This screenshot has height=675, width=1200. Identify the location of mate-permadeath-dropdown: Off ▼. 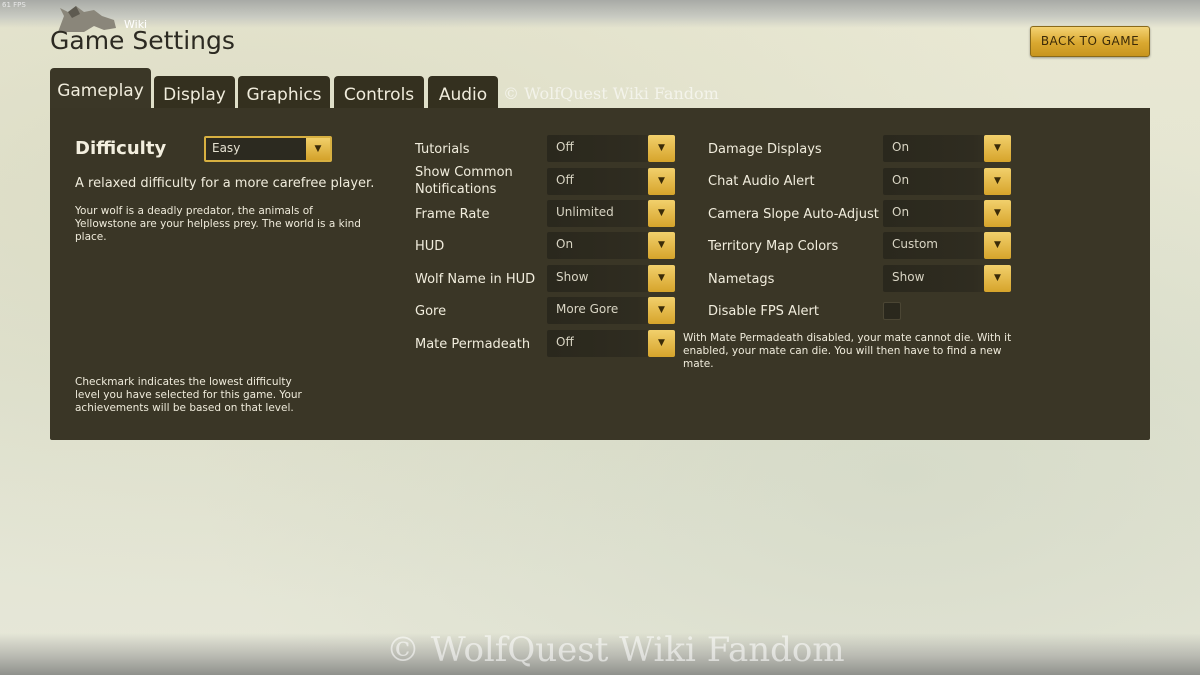
(611, 343).